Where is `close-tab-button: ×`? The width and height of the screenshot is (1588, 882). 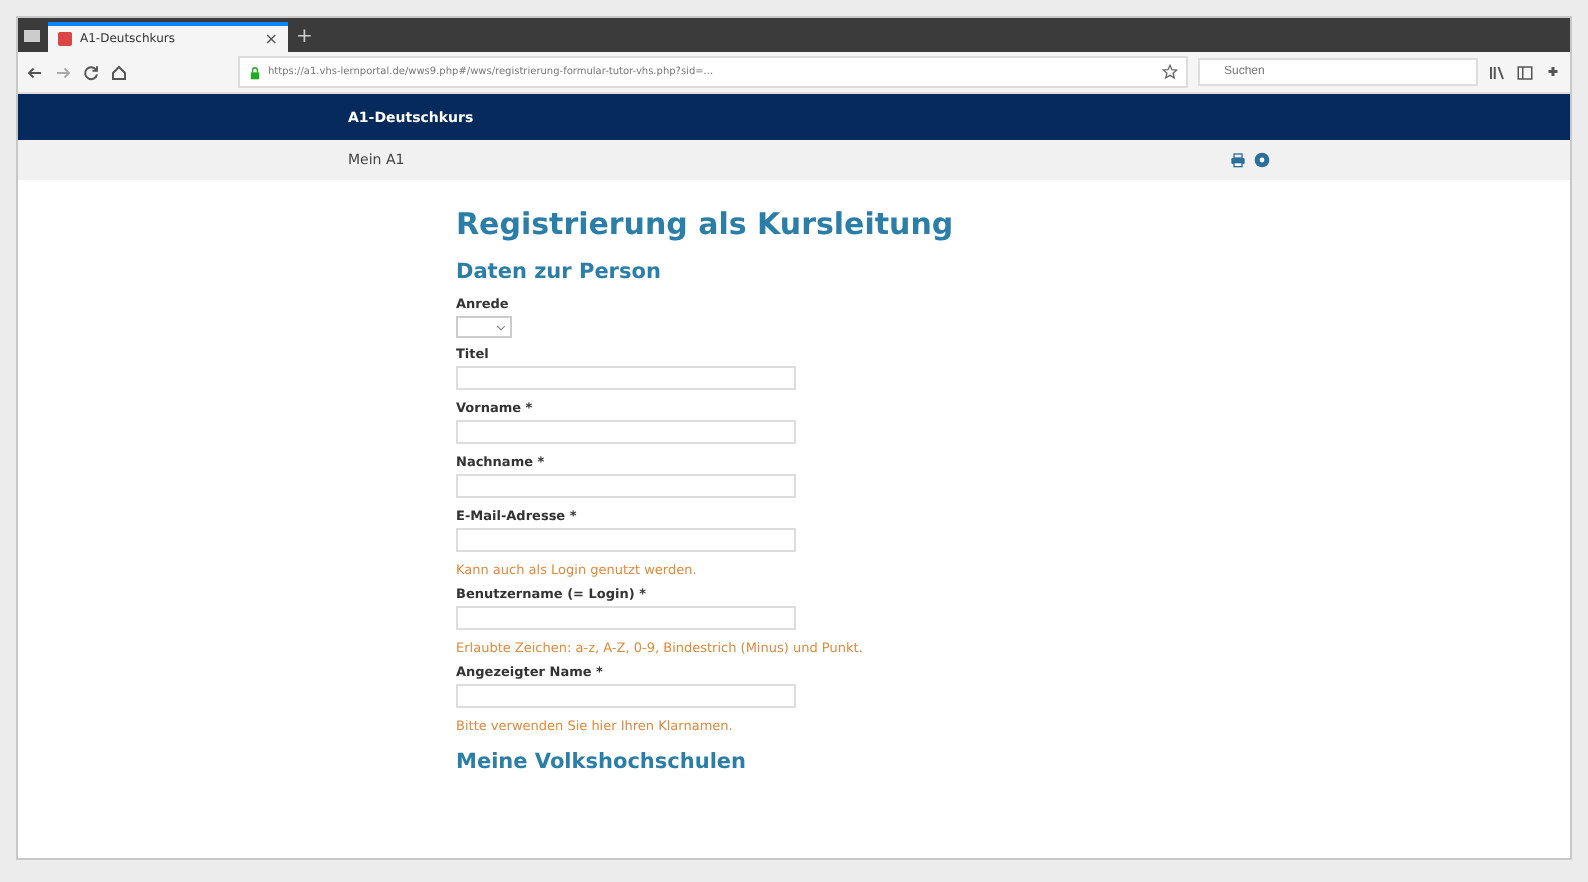
close-tab-button: × is located at coordinates (271, 39).